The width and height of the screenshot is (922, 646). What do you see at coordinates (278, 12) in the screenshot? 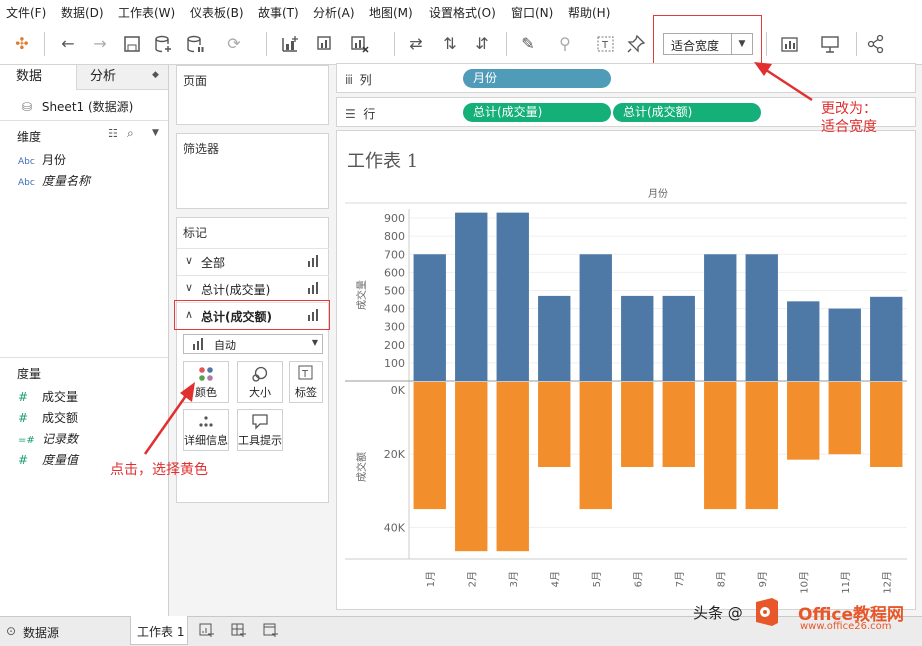
I see `menu-story: 故事(T)` at bounding box center [278, 12].